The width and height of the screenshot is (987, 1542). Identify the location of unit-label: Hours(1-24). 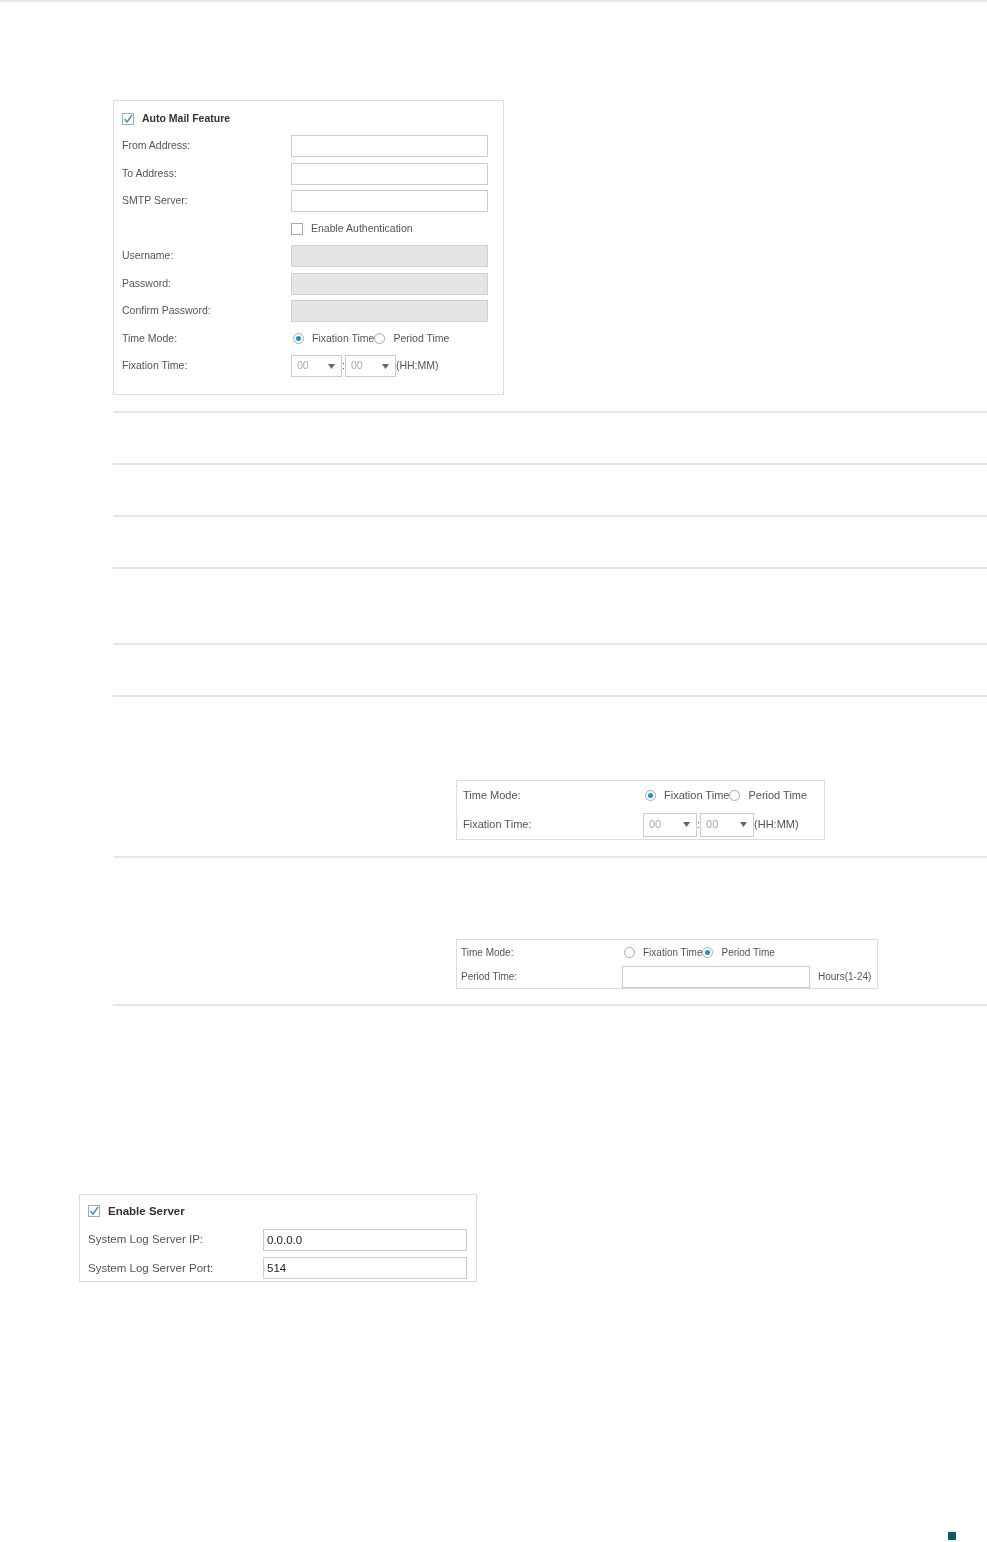
(845, 977).